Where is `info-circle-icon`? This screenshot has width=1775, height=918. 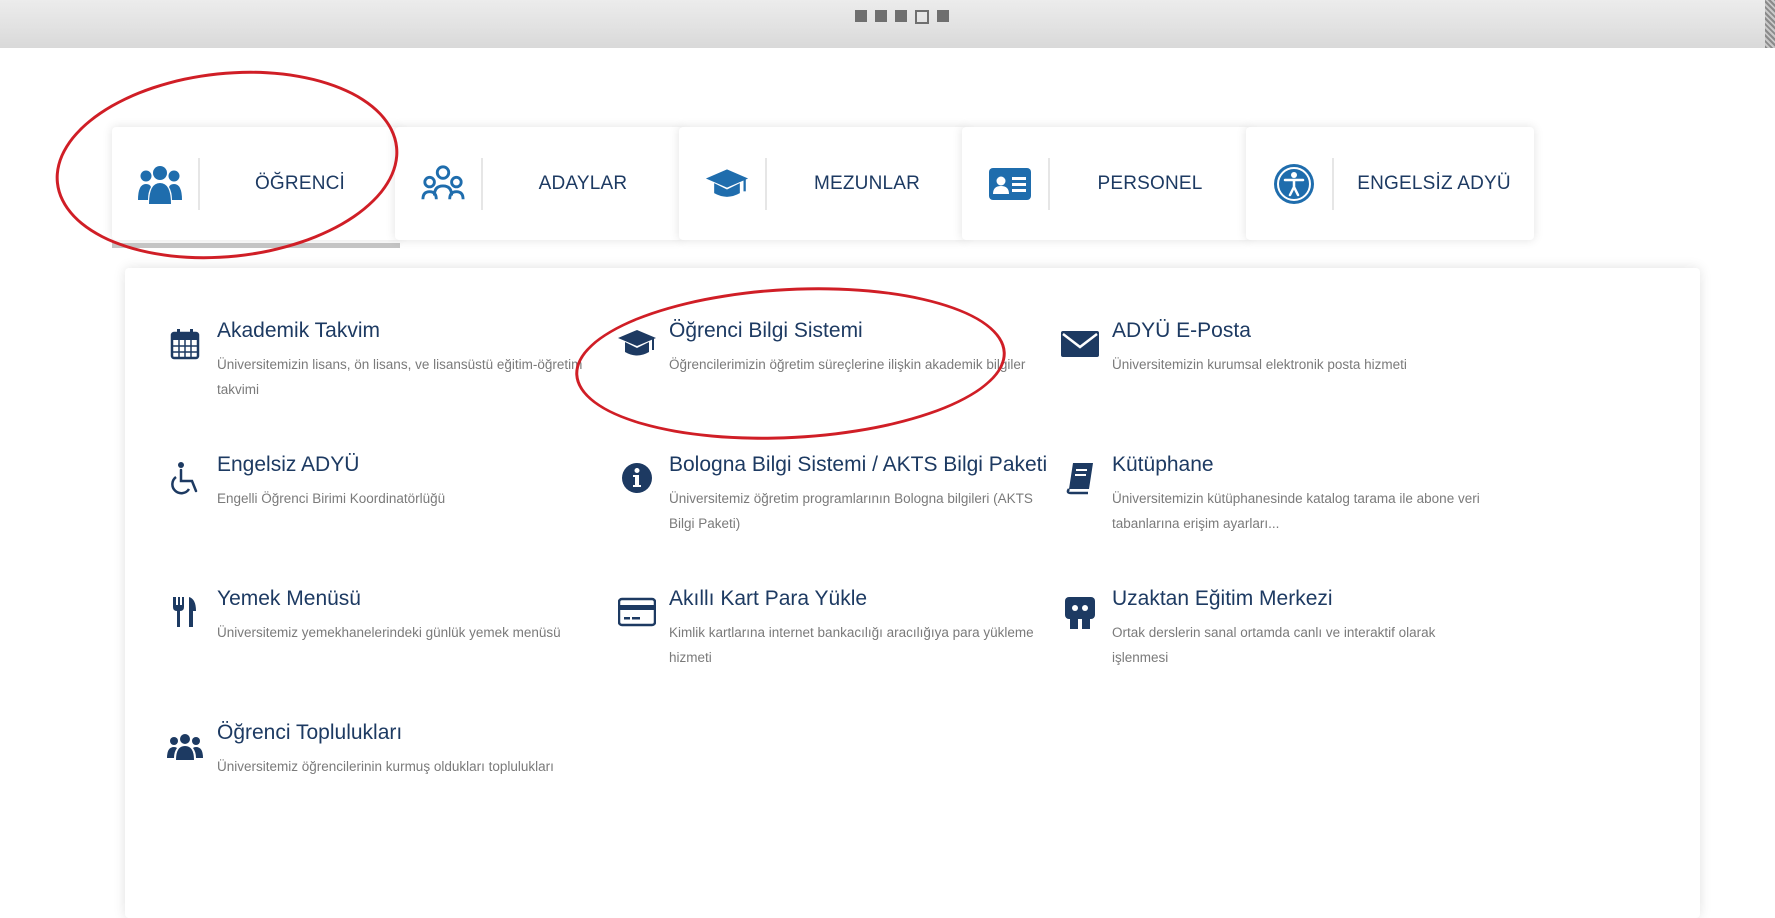 info-circle-icon is located at coordinates (637, 478).